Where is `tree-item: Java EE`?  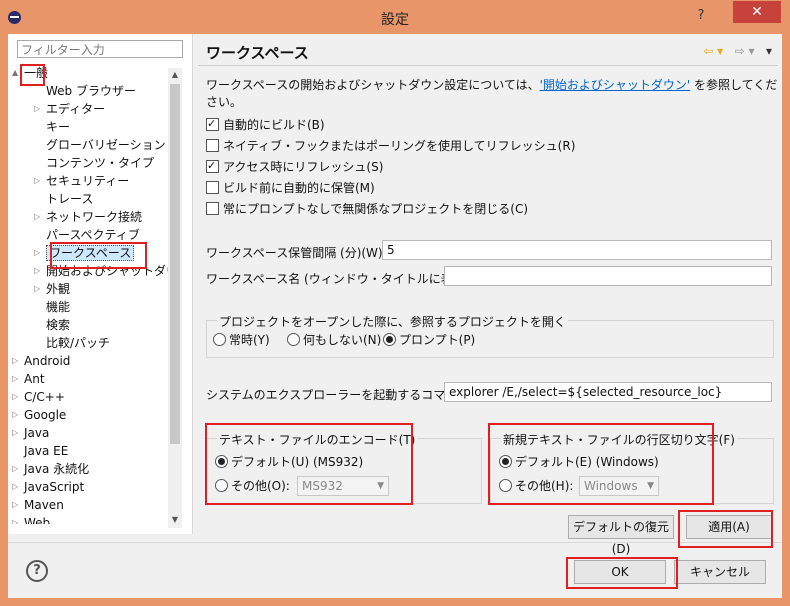
tree-item: Java EE is located at coordinates (46, 451).